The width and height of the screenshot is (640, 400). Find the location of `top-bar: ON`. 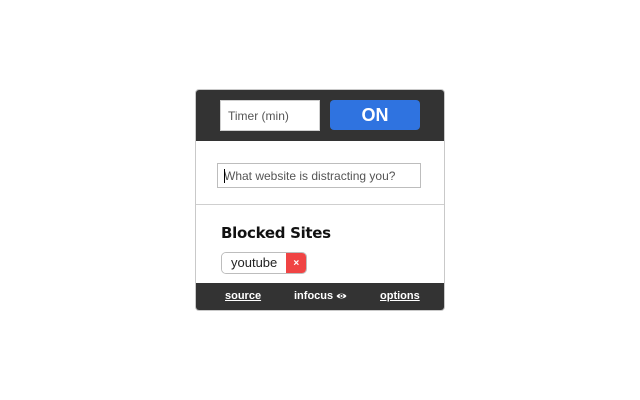

top-bar: ON is located at coordinates (320, 115).